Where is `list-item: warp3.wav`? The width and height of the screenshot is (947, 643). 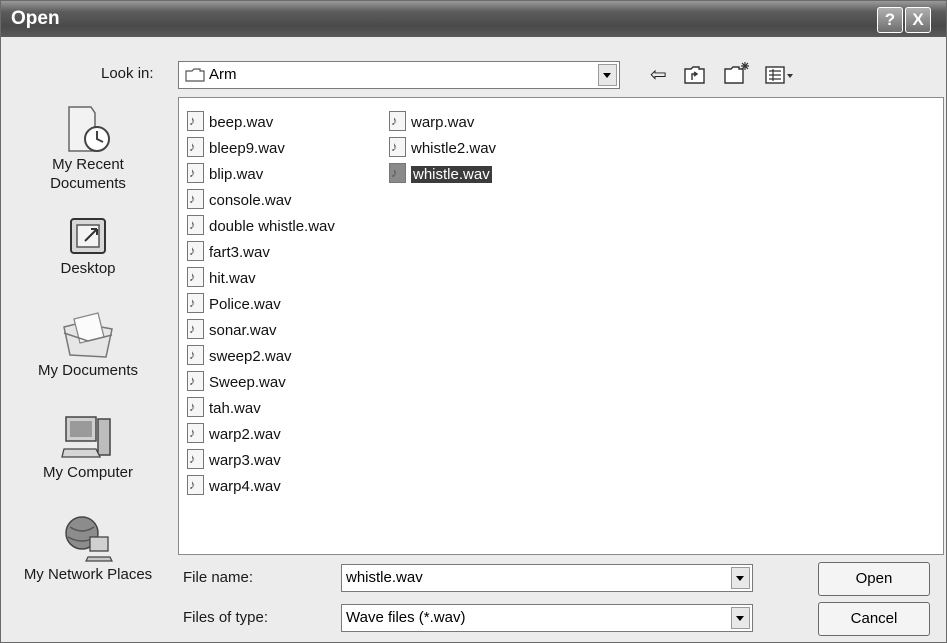 list-item: warp3.wav is located at coordinates (234, 459).